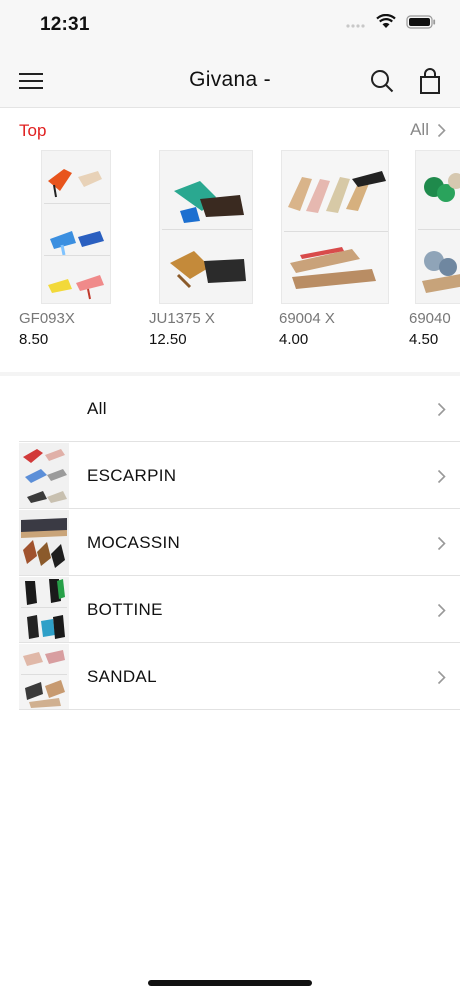 The image size is (460, 996). What do you see at coordinates (230, 543) in the screenshot?
I see `category-row-mocassin: MOCASSIN` at bounding box center [230, 543].